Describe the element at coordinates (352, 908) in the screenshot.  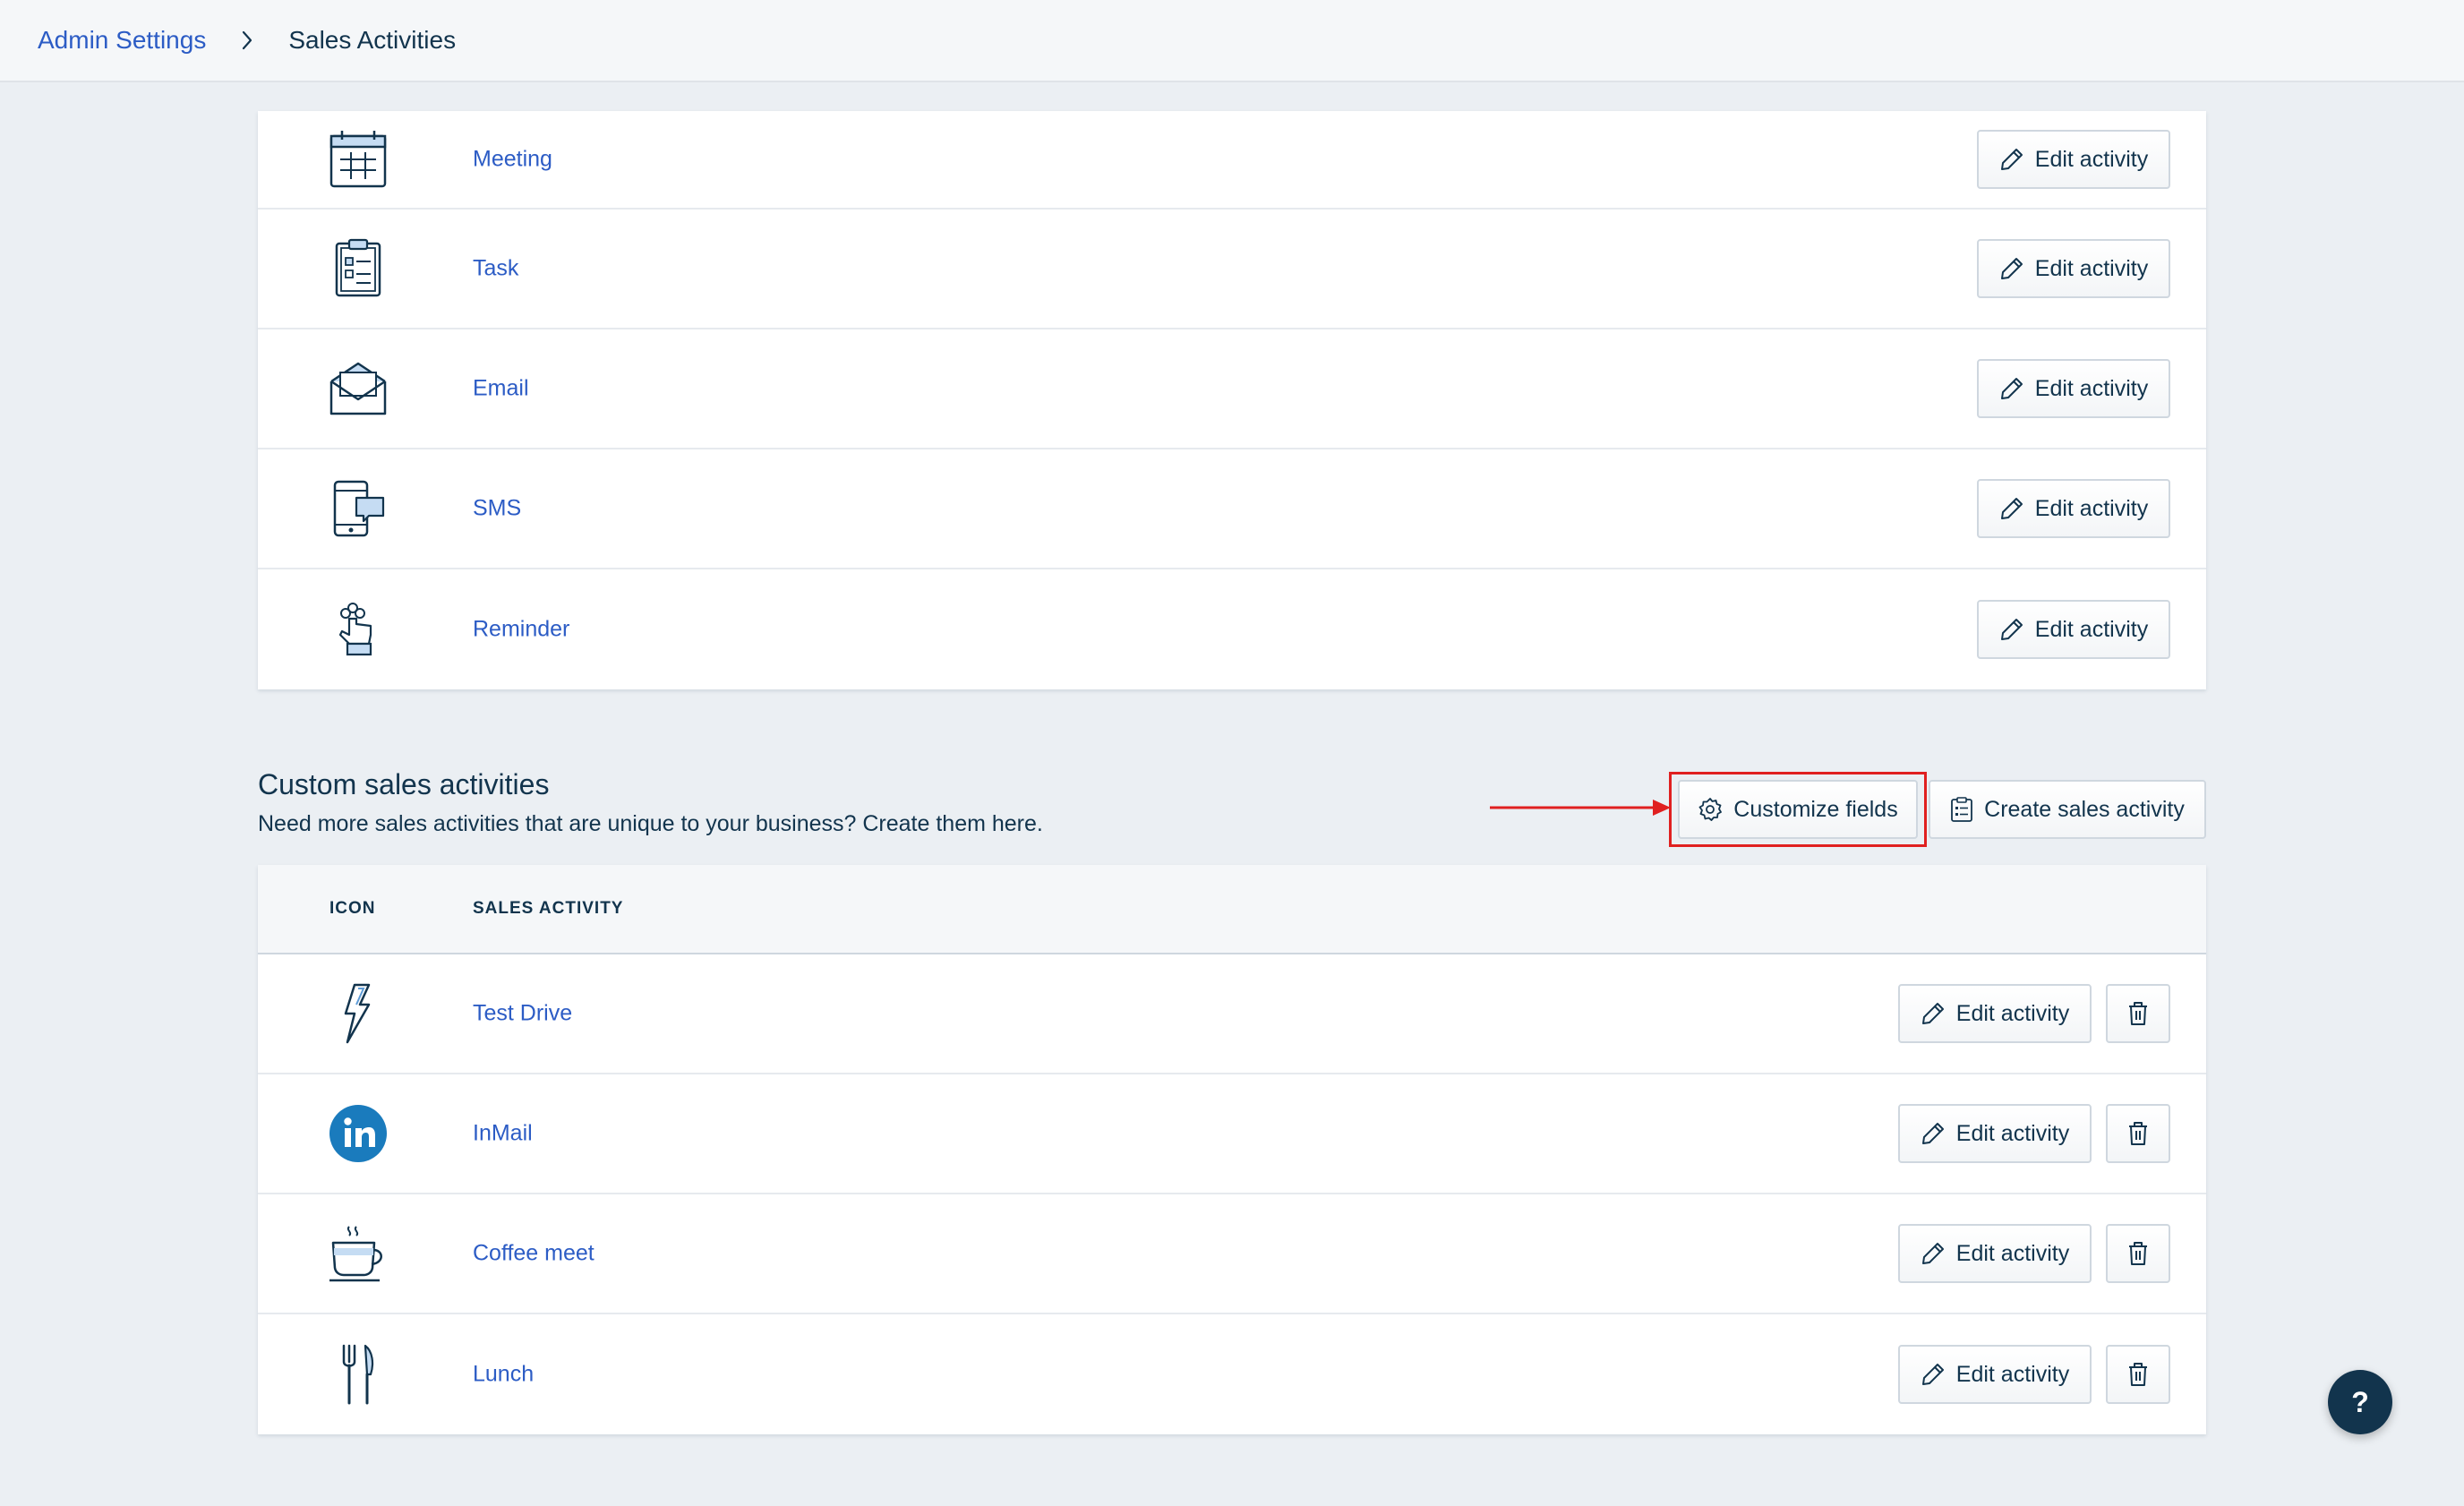
I see `column-header-icon: ICON` at that location.